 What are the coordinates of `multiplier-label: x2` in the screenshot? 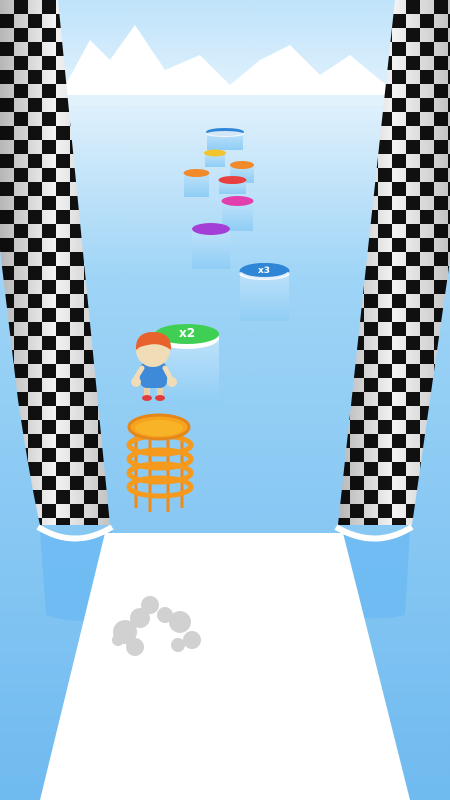 It's located at (187, 333).